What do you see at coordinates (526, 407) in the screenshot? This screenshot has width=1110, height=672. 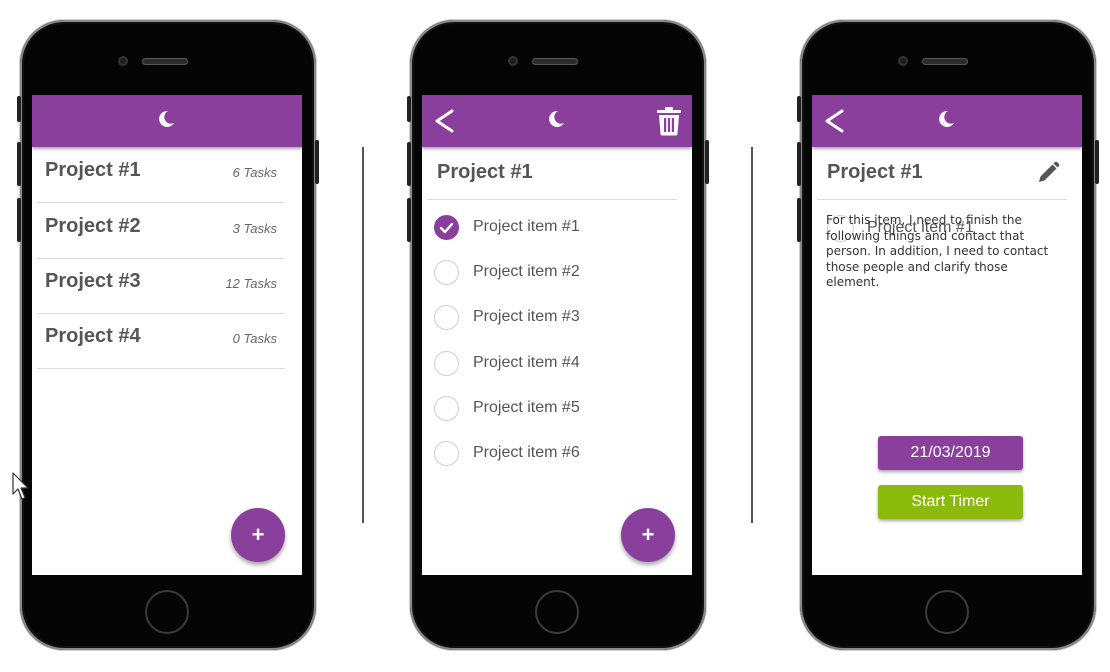 I see `item-label: Project item #5` at bounding box center [526, 407].